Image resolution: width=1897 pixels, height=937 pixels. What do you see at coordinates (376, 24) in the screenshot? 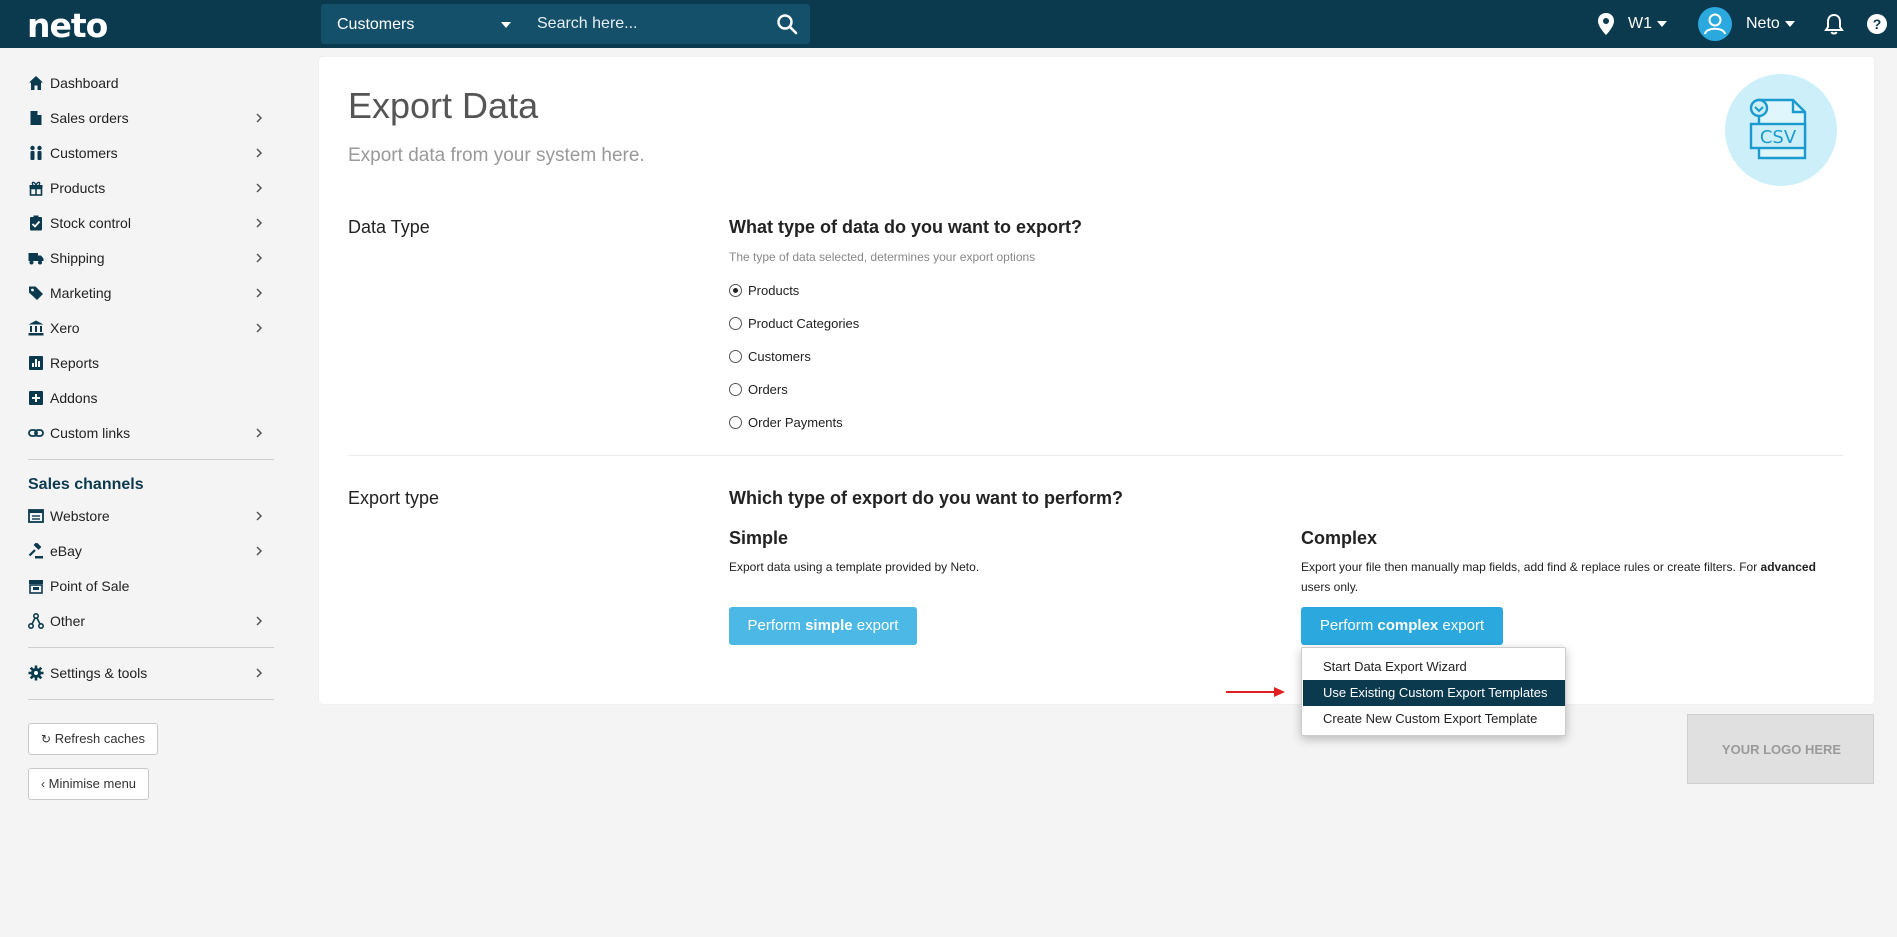
I see `search-scope-label: Customers` at bounding box center [376, 24].